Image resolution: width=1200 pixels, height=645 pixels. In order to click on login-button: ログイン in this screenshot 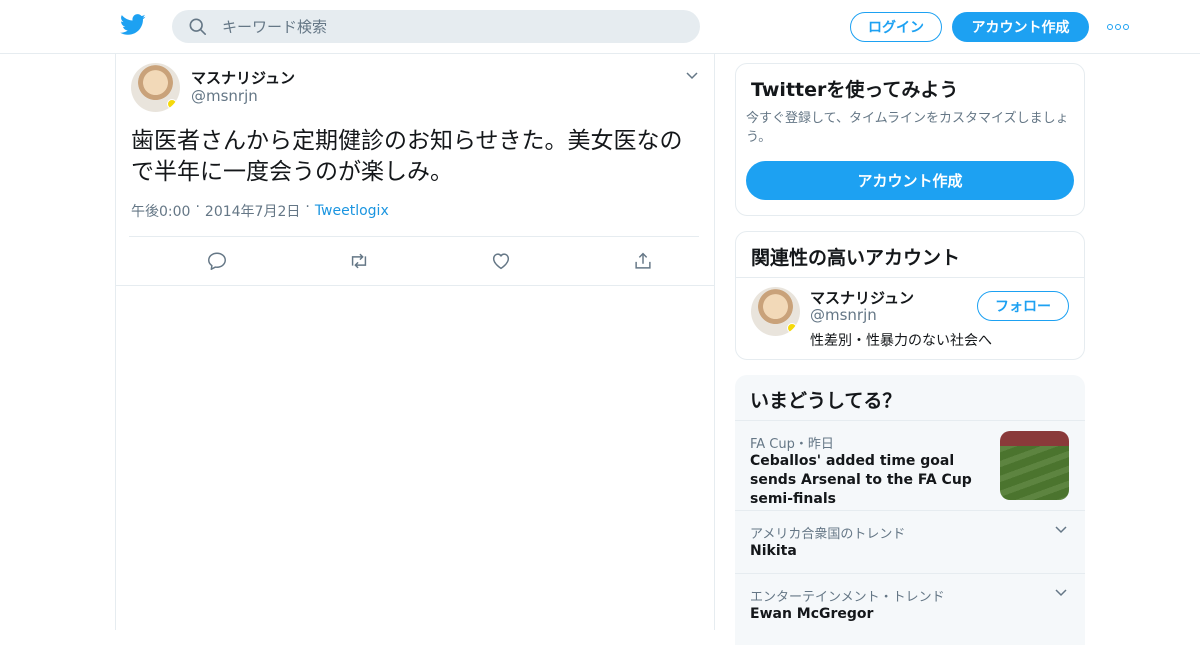, I will do `click(896, 27)`.